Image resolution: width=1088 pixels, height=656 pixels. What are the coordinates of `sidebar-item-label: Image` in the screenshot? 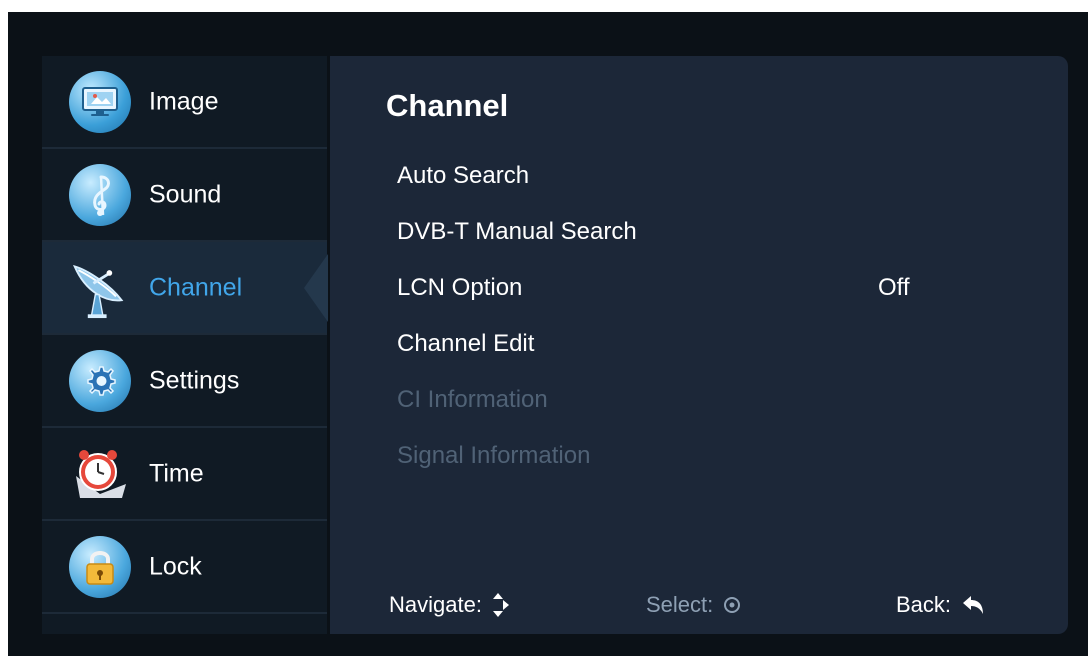 It's located at (184, 101).